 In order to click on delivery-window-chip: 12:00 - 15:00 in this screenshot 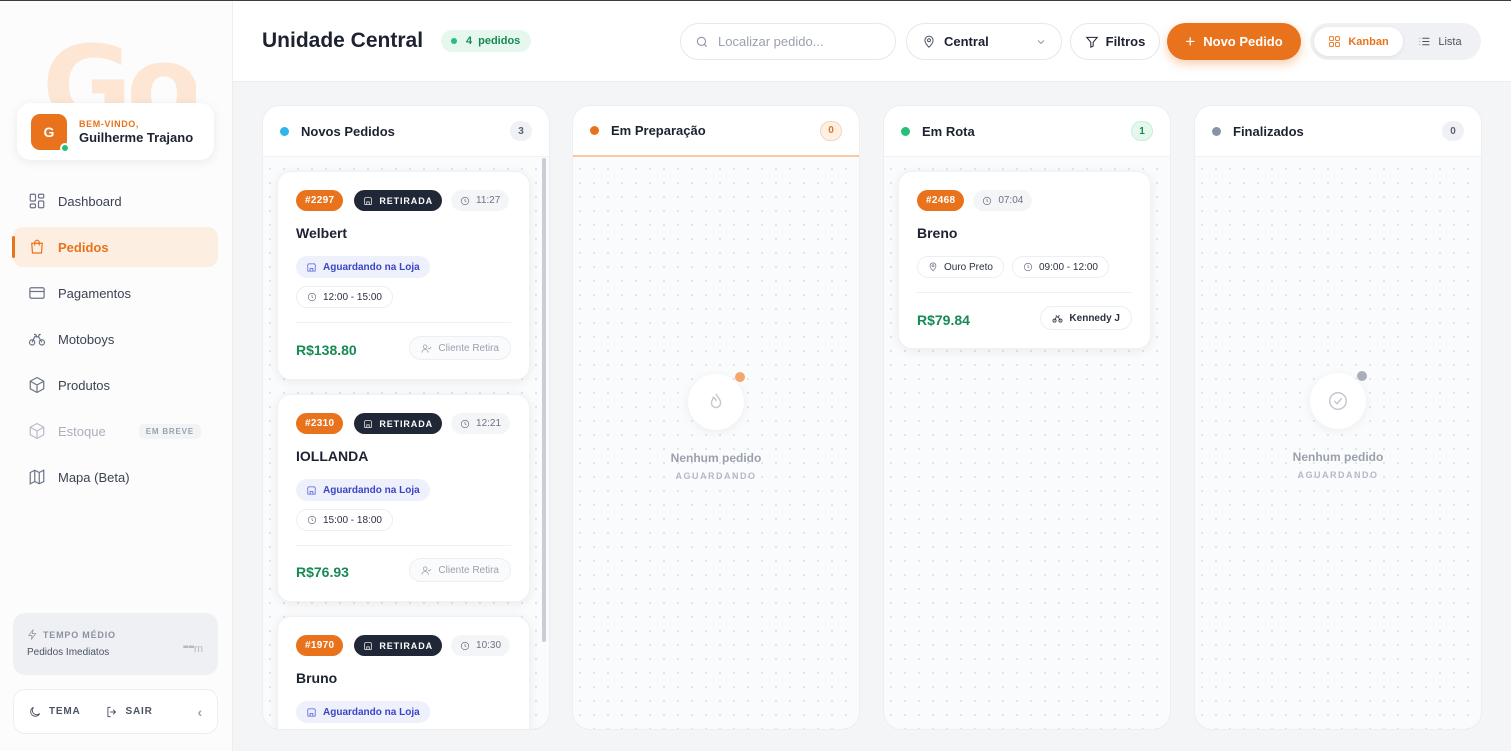, I will do `click(344, 297)`.